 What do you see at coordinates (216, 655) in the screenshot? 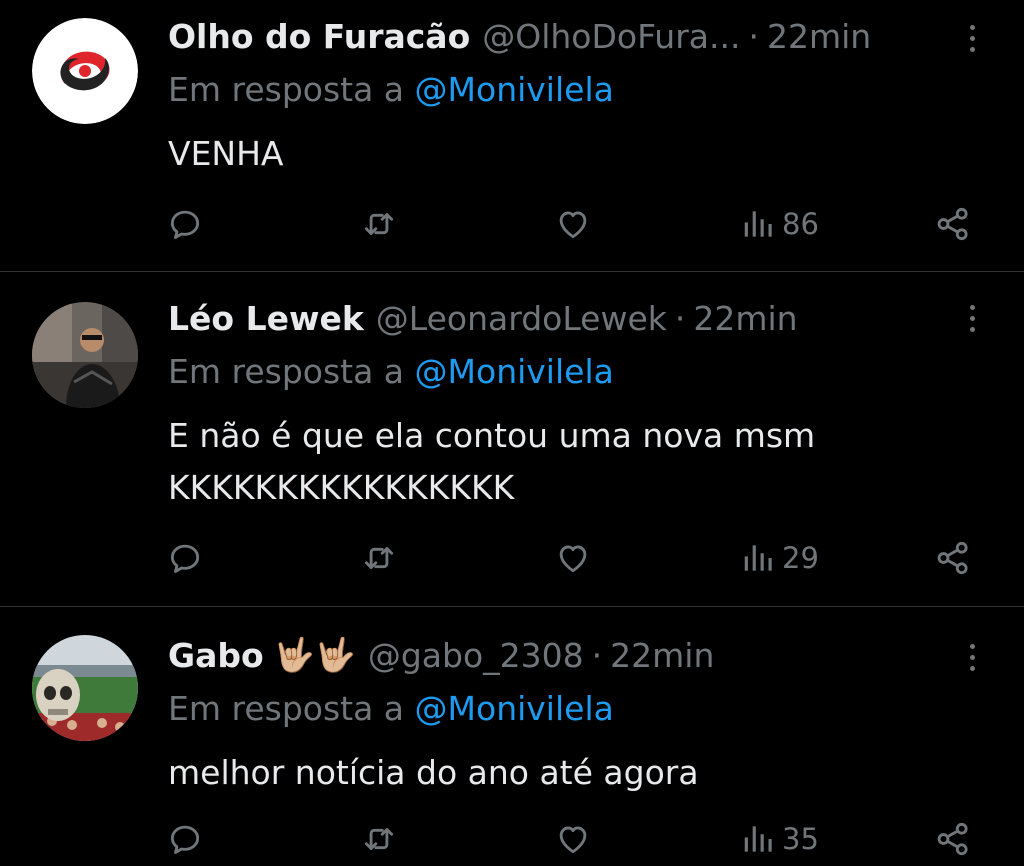
I see `display-name: Gabo` at bounding box center [216, 655].